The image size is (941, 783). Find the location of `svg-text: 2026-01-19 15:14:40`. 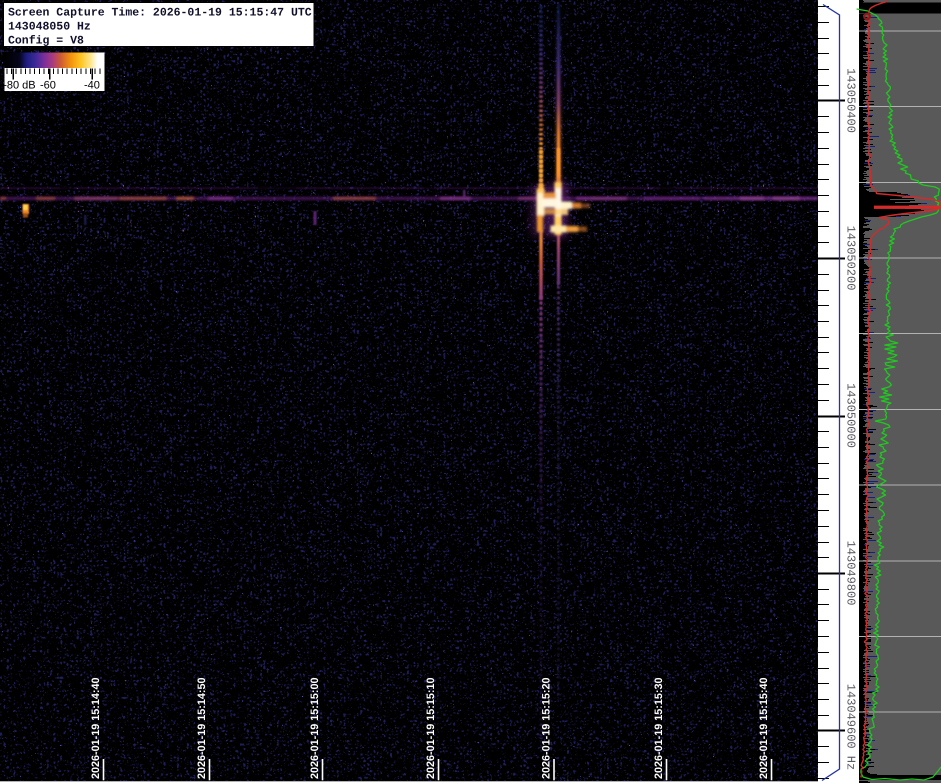

svg-text: 2026-01-19 15:14:40 is located at coordinates (96, 728).